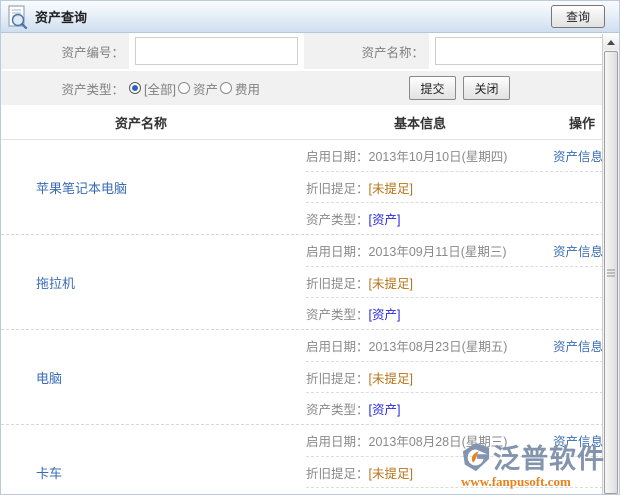 Image resolution: width=620 pixels, height=495 pixels. Describe the element at coordinates (49, 377) in the screenshot. I see `asset-name-link: 电脑` at that location.